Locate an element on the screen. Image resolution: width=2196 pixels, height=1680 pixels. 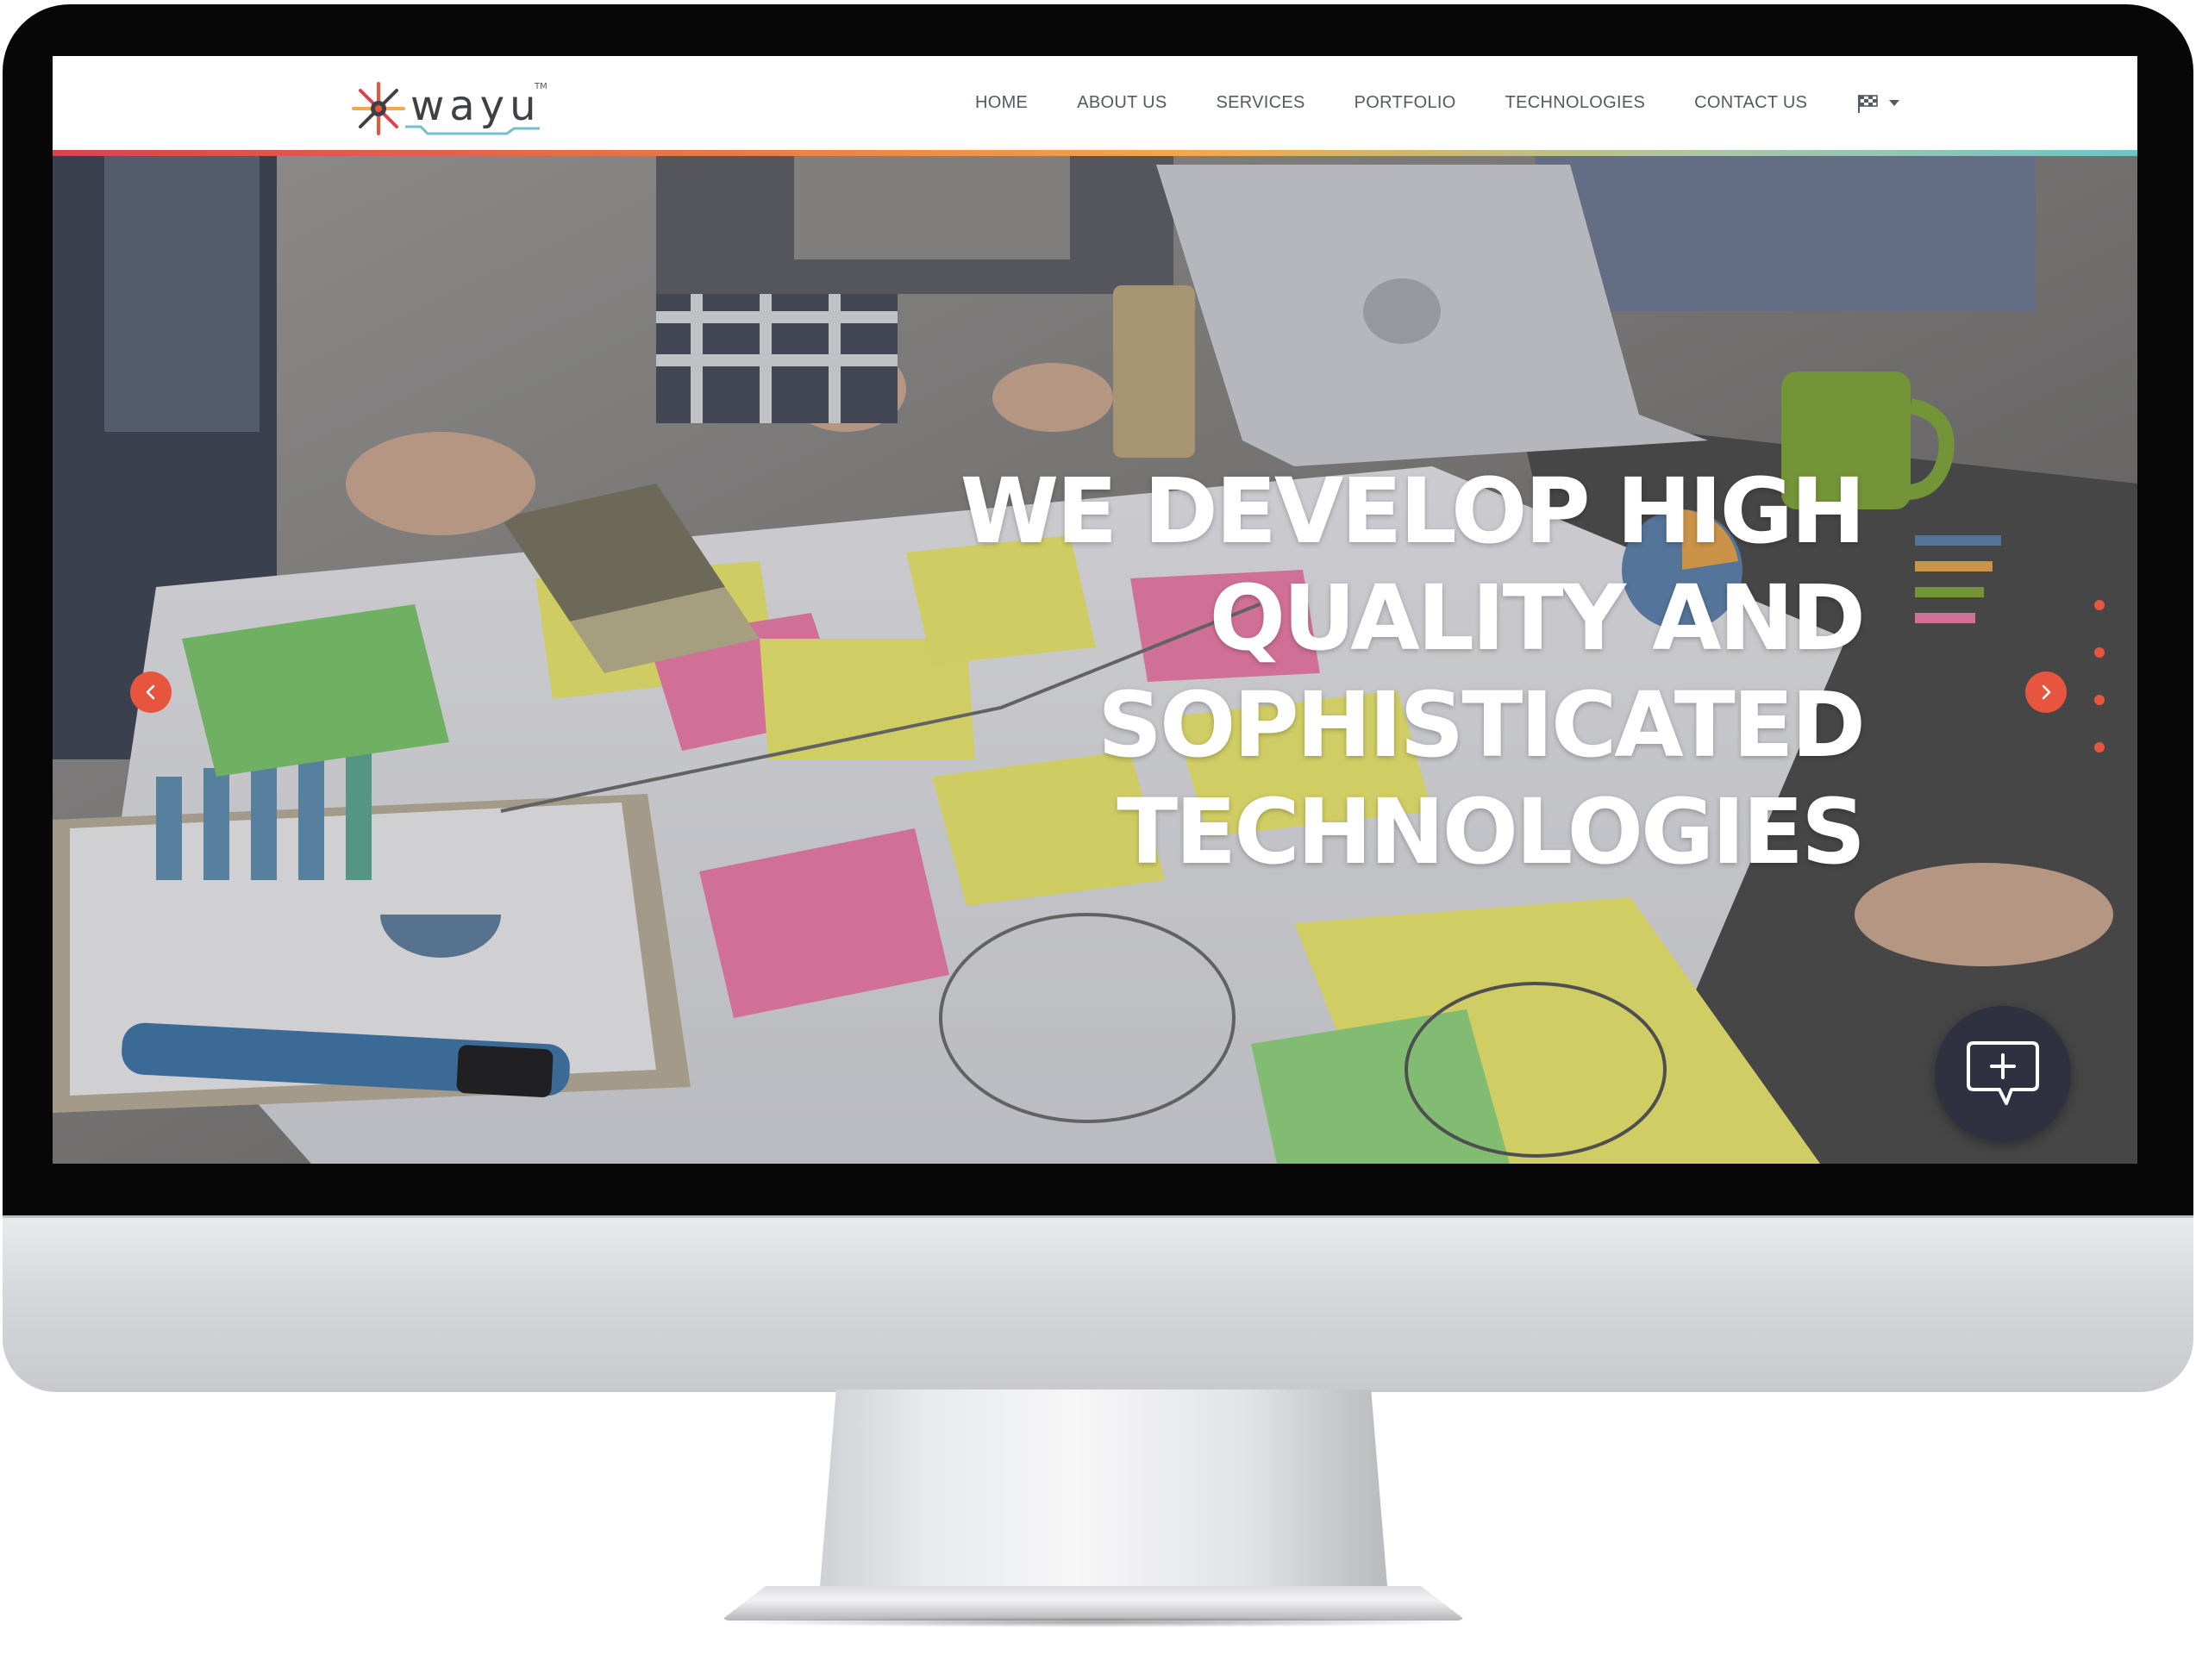
logo-trademark: TM is located at coordinates (541, 86).